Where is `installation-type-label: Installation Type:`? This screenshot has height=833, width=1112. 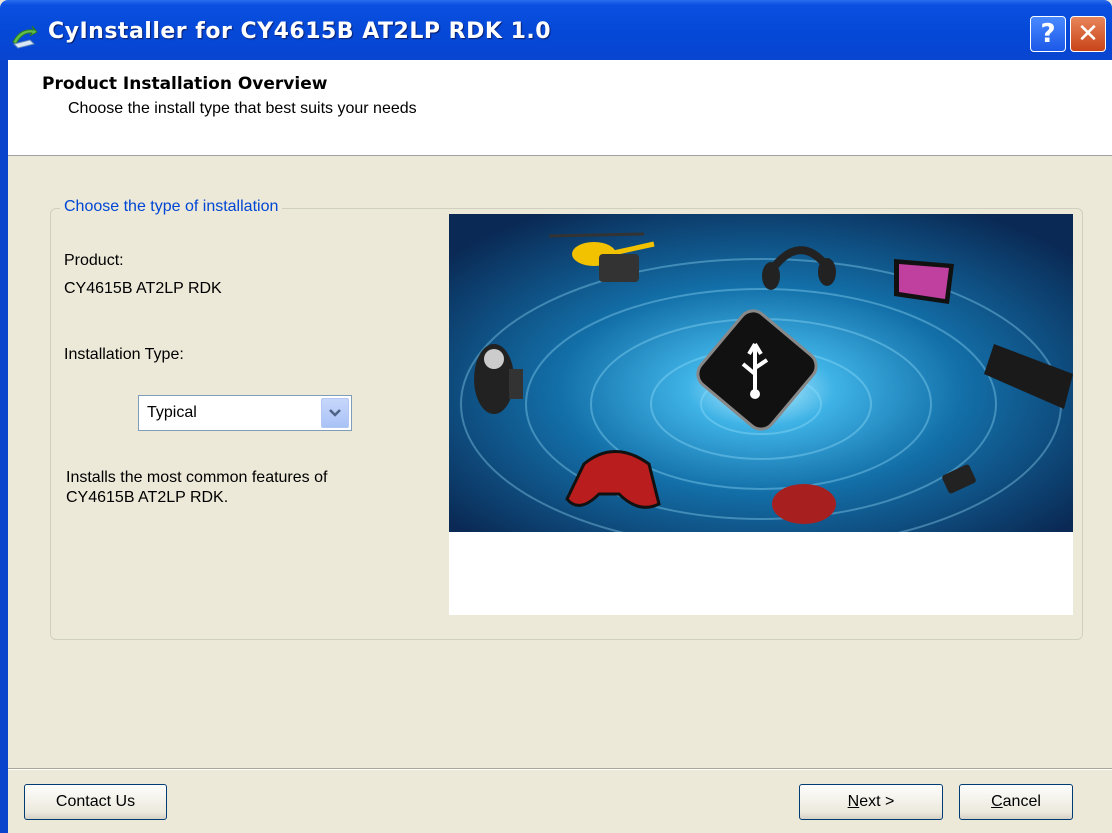 installation-type-label: Installation Type: is located at coordinates (124, 354).